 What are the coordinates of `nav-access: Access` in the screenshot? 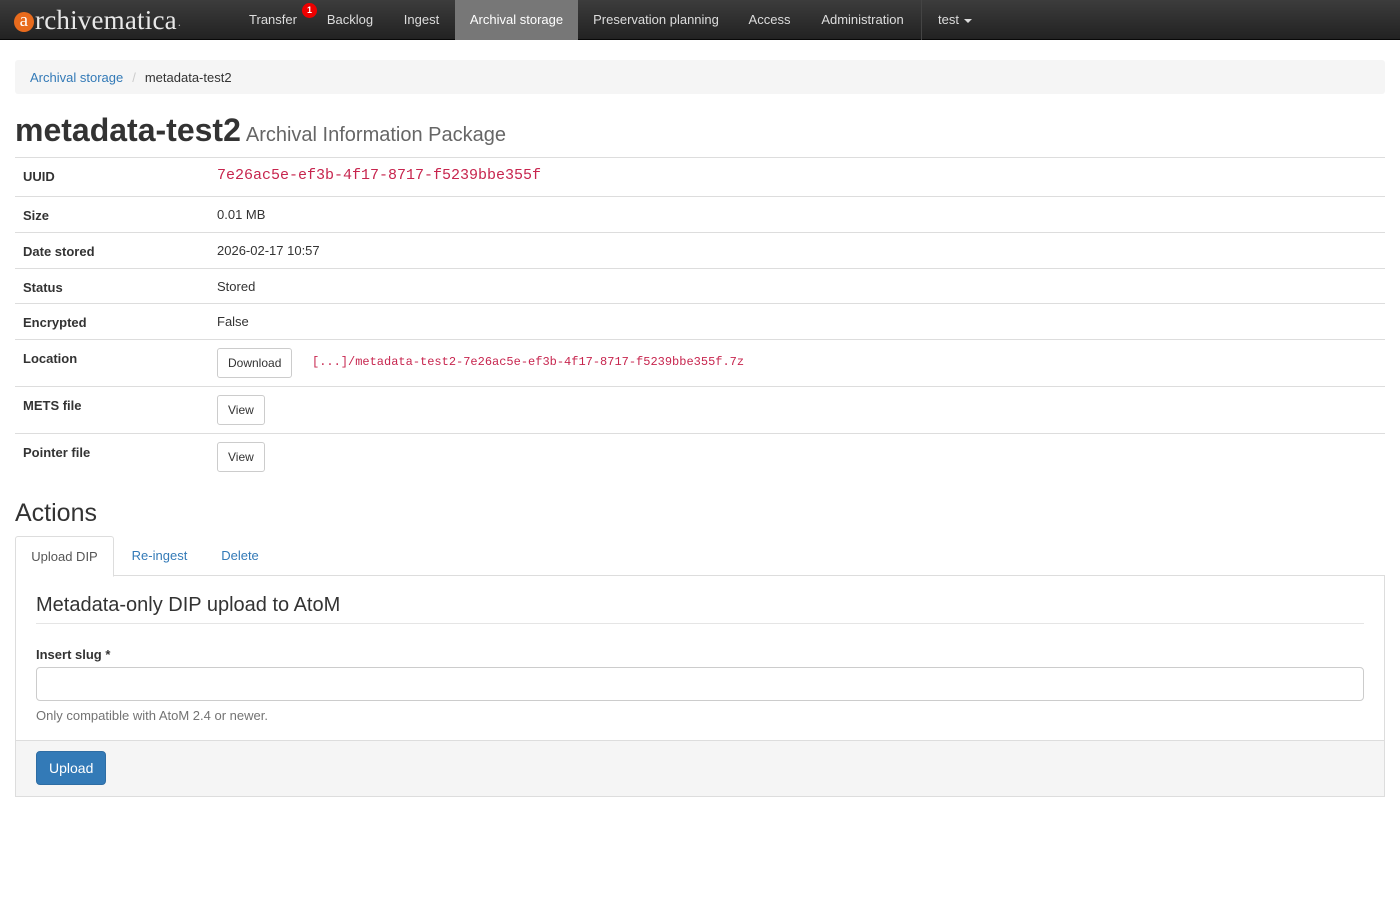 It's located at (769, 20).